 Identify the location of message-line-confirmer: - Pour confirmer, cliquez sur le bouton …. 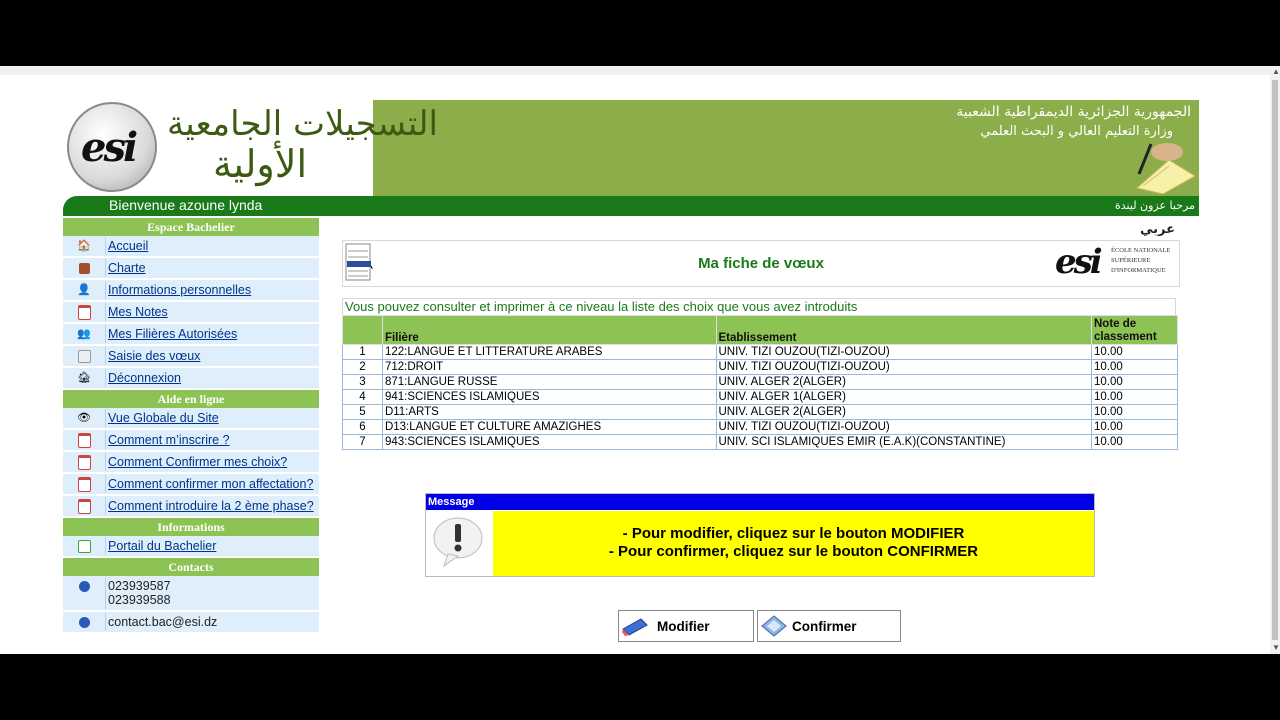
(793, 551).